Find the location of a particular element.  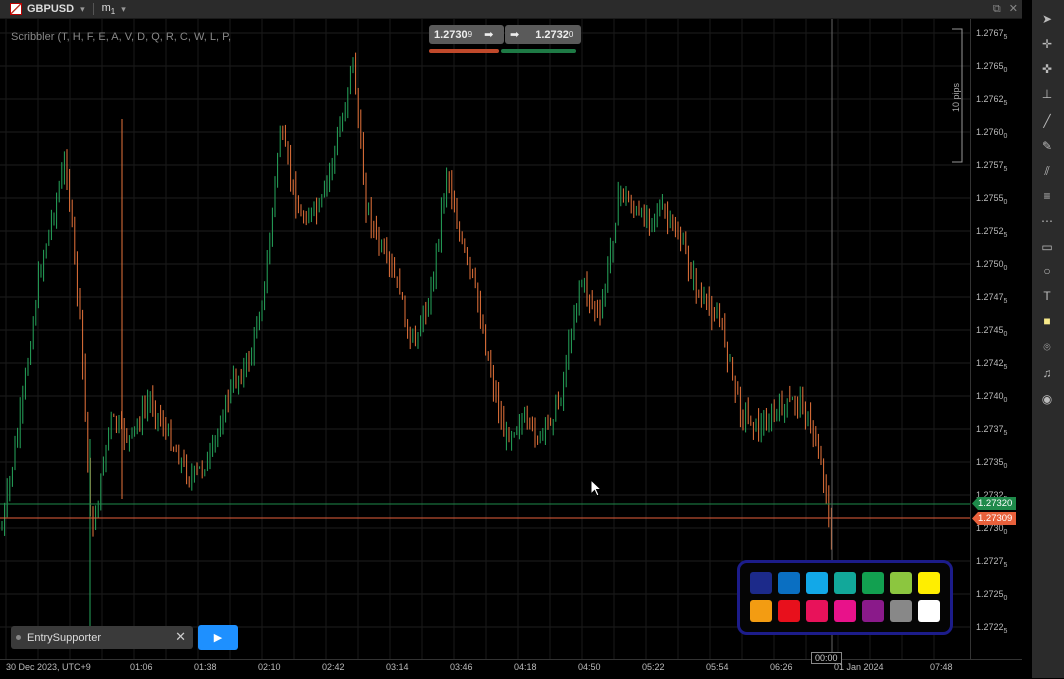

price-tick-label: 1.27450 is located at coordinates (992, 331).